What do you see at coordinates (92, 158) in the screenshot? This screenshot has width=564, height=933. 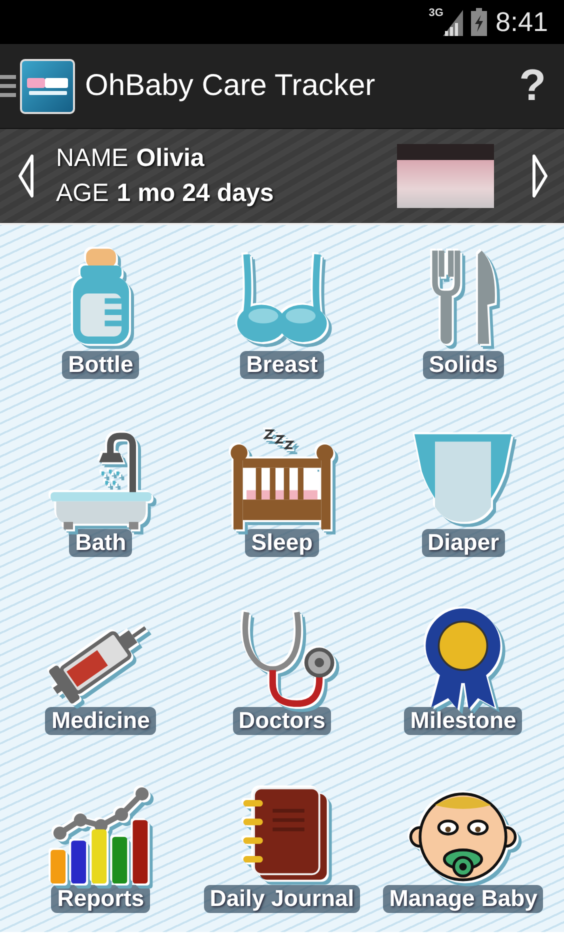 I see `name-label: NAME` at bounding box center [92, 158].